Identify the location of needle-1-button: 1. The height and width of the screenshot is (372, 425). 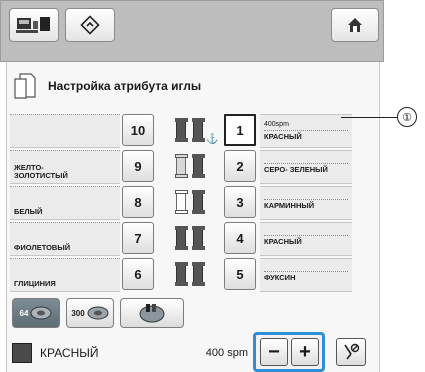
(240, 130).